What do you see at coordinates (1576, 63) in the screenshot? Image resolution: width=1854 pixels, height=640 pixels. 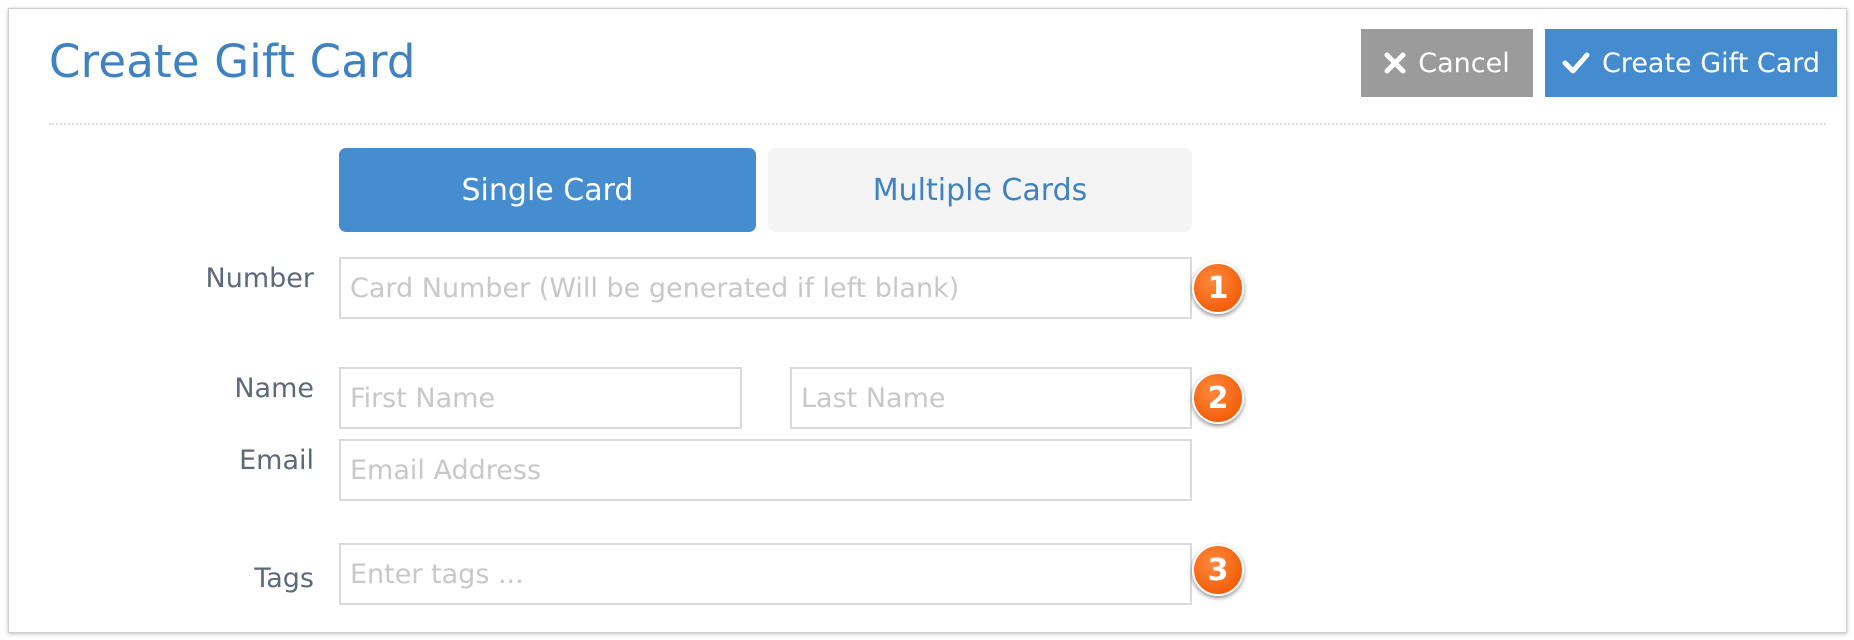 I see `checkmark-icon` at bounding box center [1576, 63].